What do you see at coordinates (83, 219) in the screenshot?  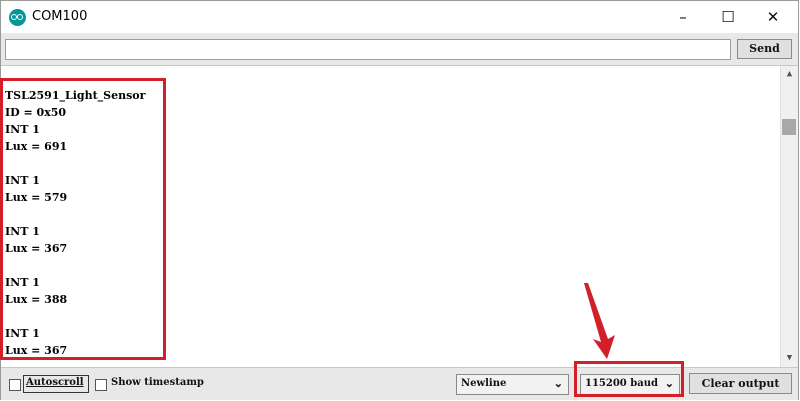 I see `output-highlight-box` at bounding box center [83, 219].